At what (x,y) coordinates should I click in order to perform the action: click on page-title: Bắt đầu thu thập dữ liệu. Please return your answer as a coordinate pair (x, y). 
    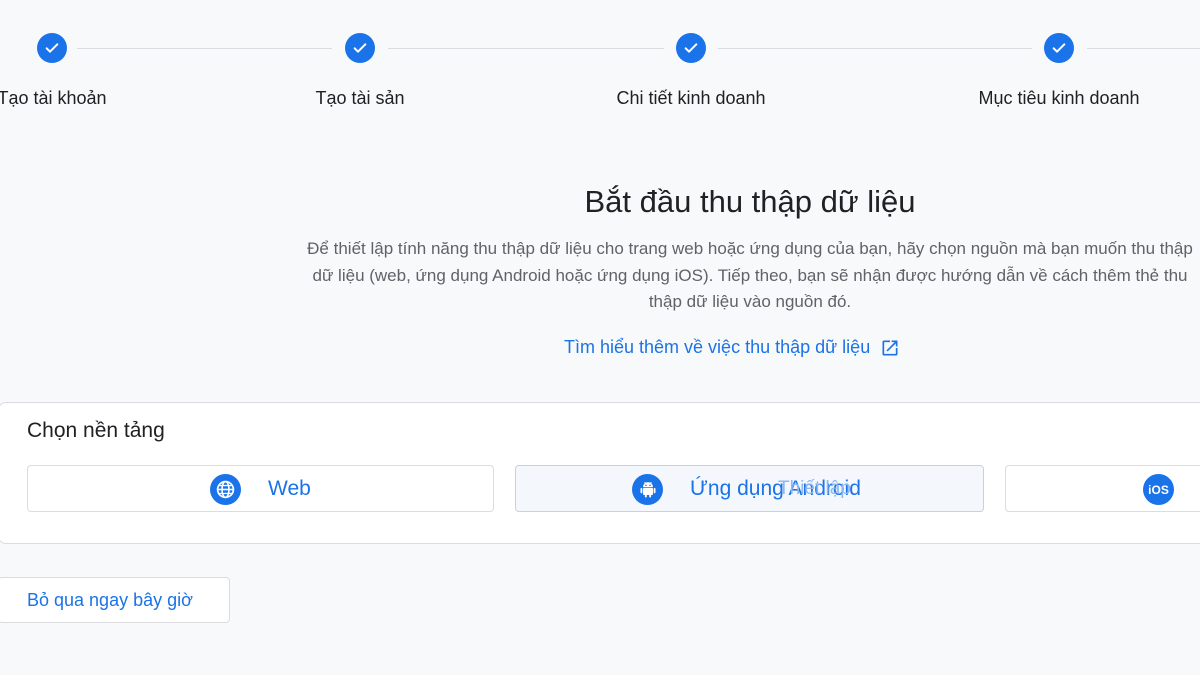
    Looking at the image, I should click on (750, 201).